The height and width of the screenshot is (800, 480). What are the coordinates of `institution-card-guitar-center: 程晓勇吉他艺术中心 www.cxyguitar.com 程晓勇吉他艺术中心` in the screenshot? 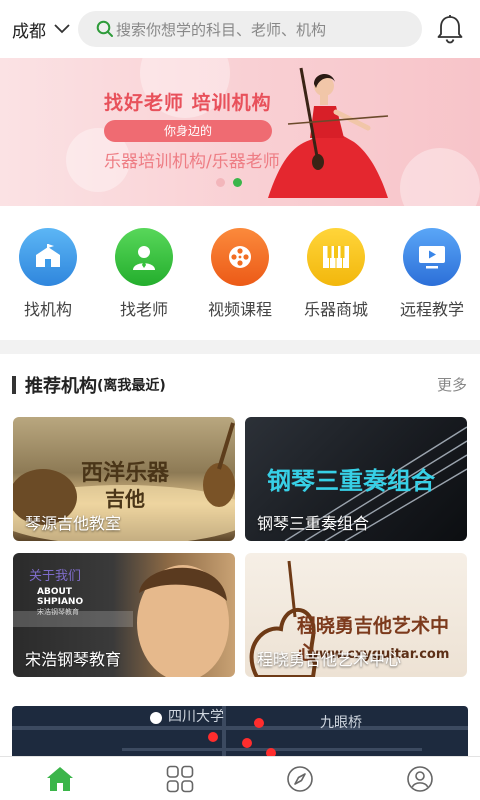 It's located at (356, 615).